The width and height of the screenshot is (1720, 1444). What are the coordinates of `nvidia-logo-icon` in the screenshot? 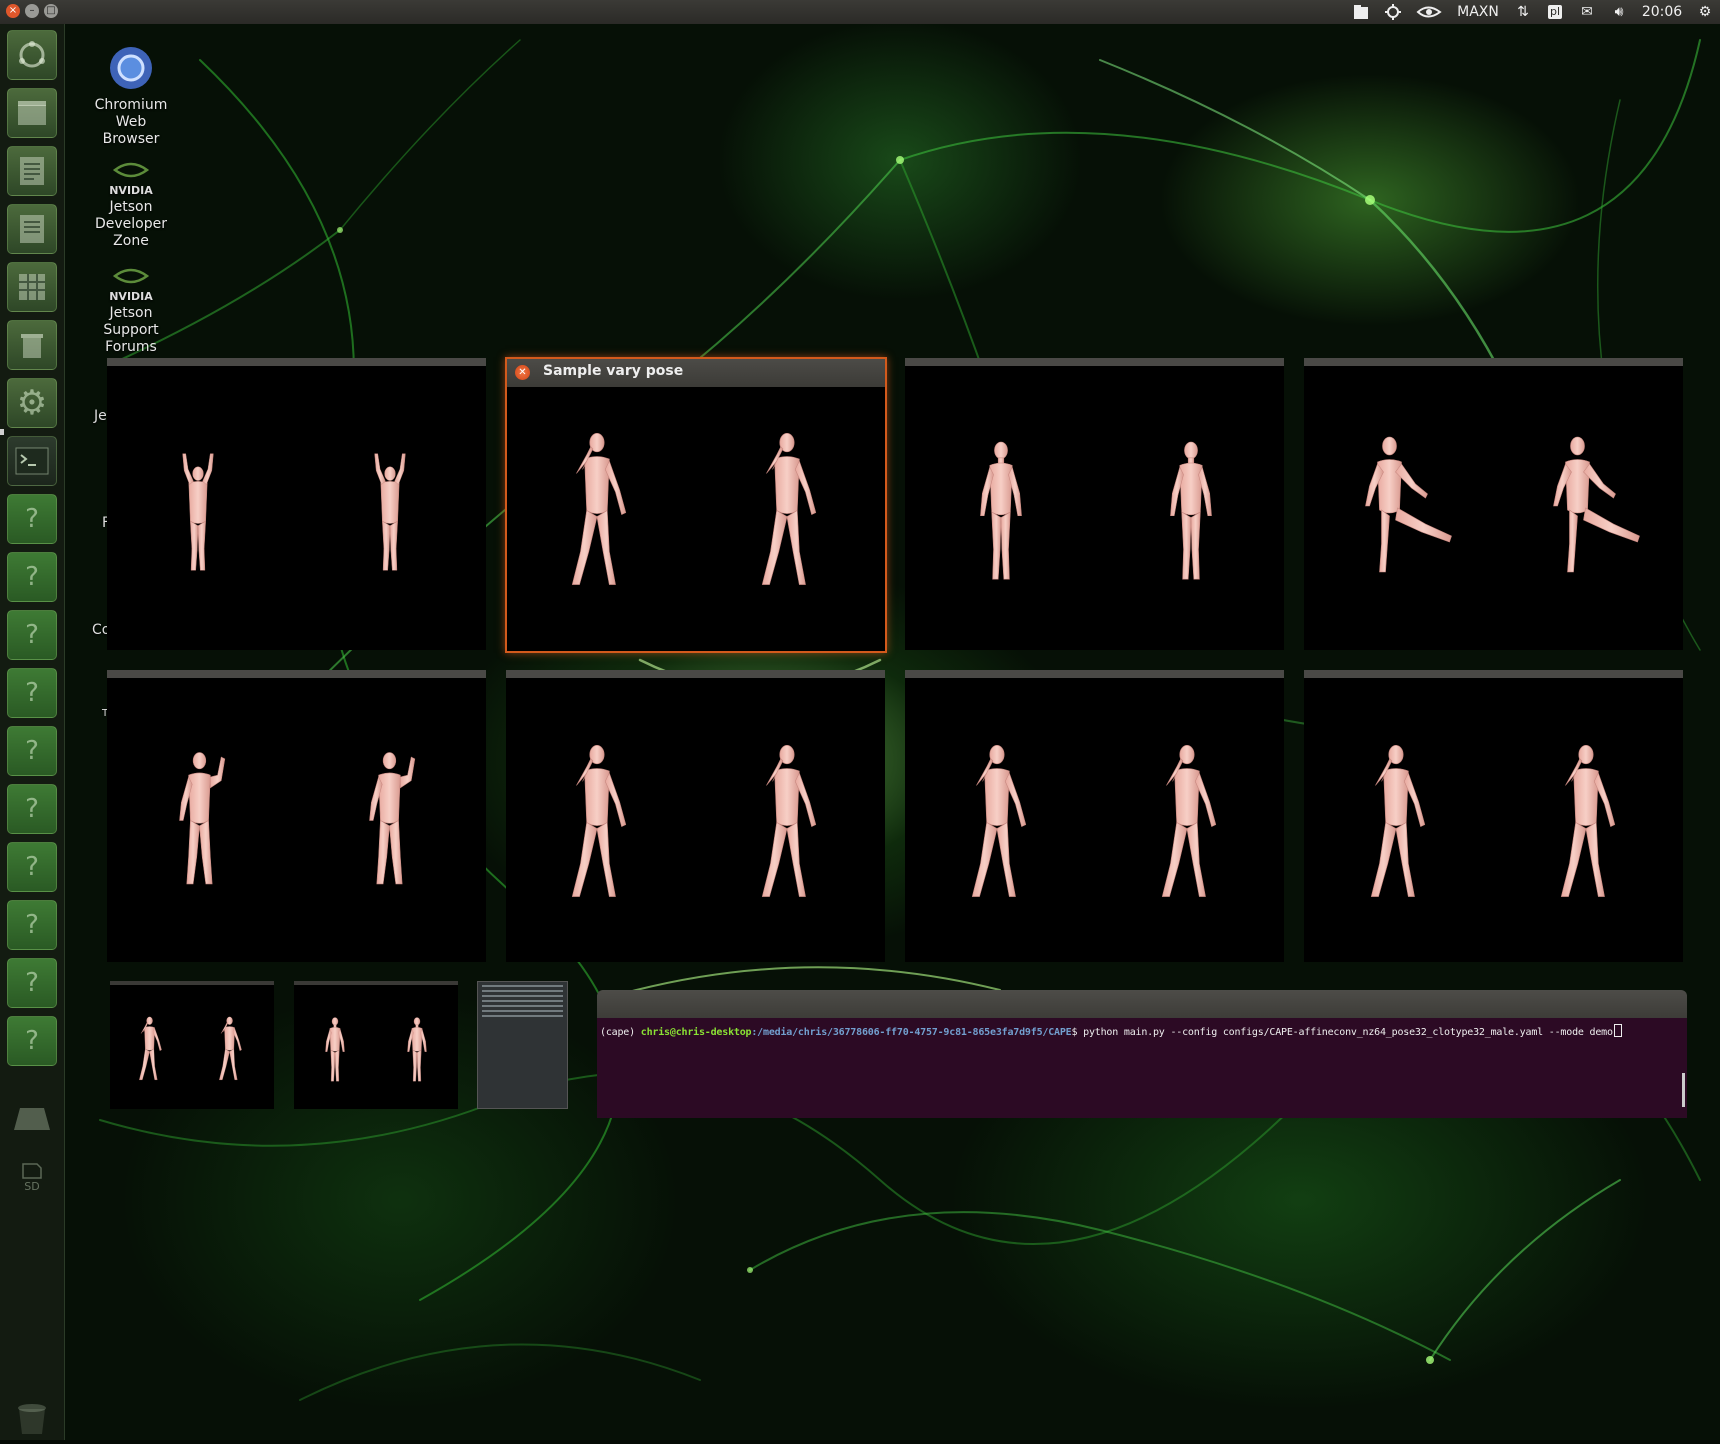 It's located at (1429, 12).